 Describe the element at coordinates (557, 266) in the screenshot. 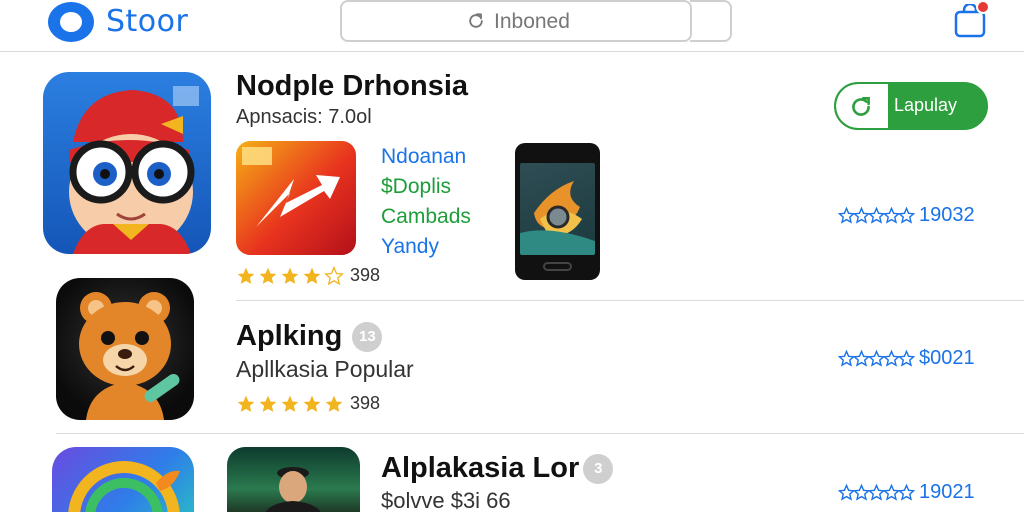

I see `home-button` at that location.